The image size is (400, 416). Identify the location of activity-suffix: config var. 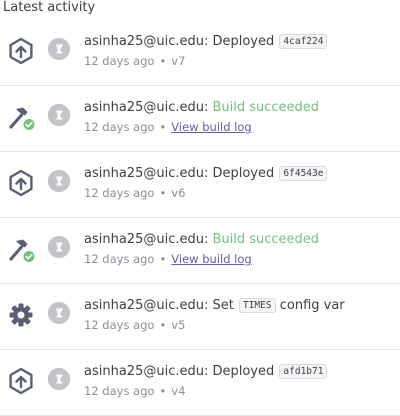
(312, 305).